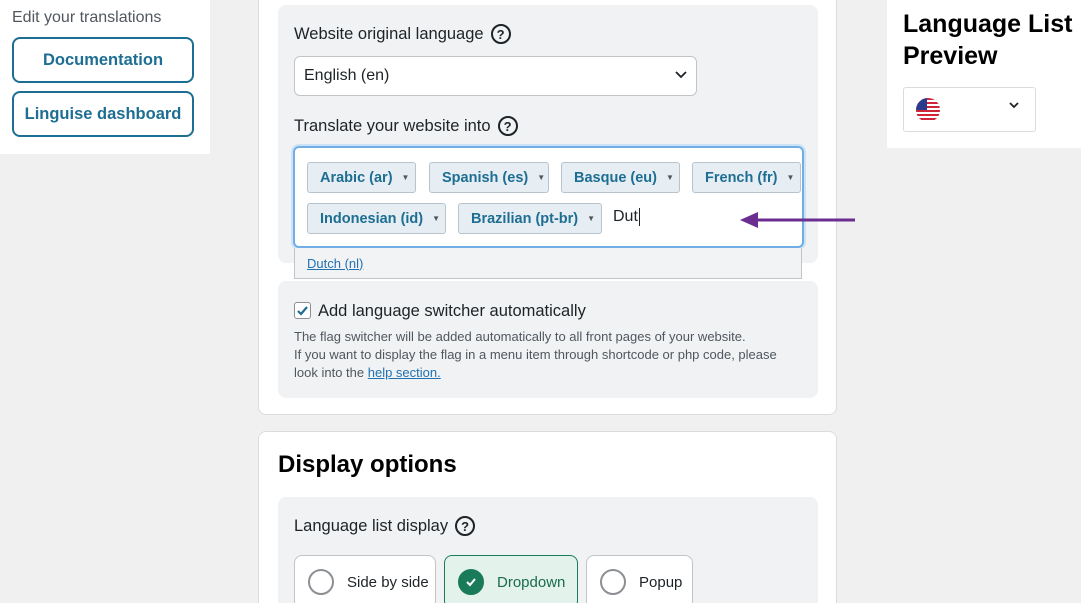  Describe the element at coordinates (984, 74) in the screenshot. I see `language-list-preview-panel: Language List Preview` at that location.